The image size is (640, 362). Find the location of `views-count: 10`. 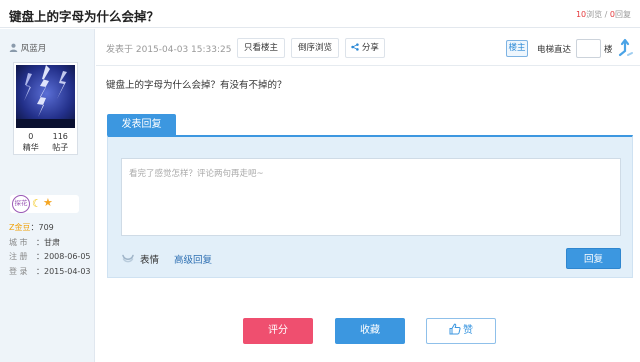

views-count: 10 is located at coordinates (581, 14).